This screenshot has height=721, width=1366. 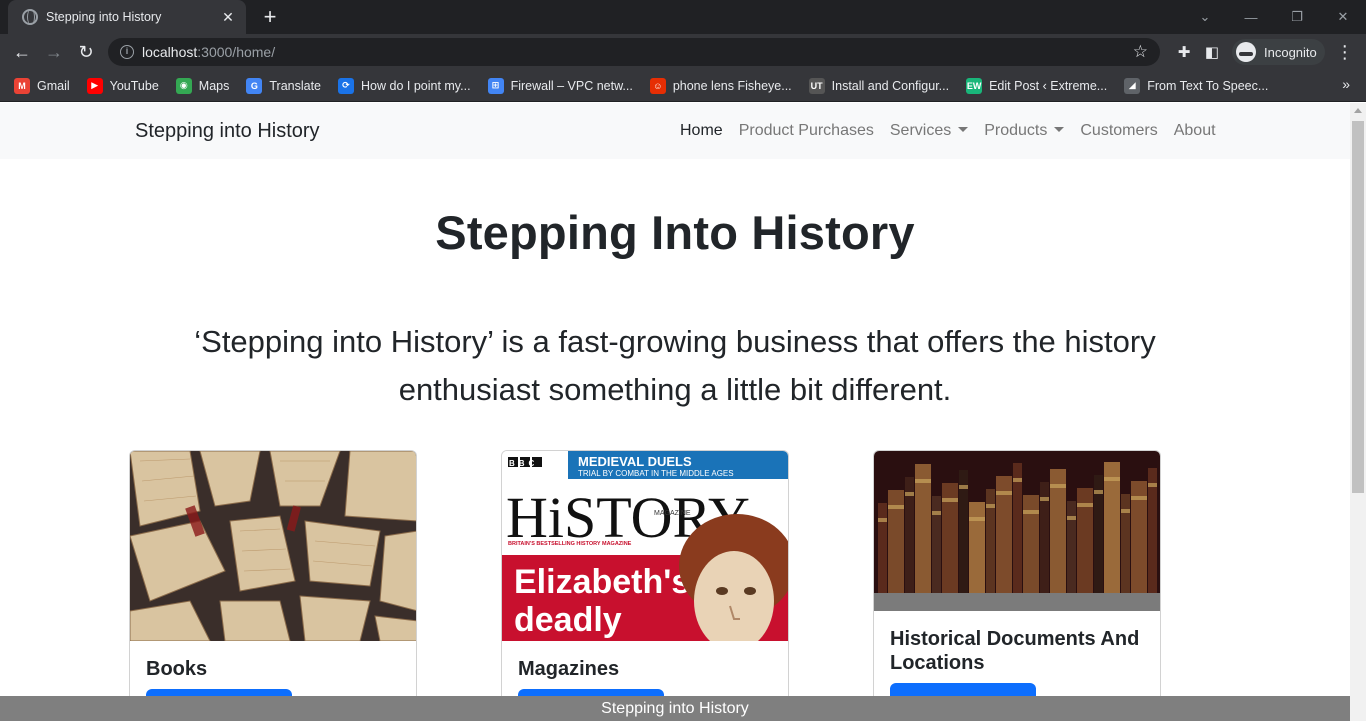 What do you see at coordinates (214, 85) in the screenshot?
I see `bookmark-label: Maps` at bounding box center [214, 85].